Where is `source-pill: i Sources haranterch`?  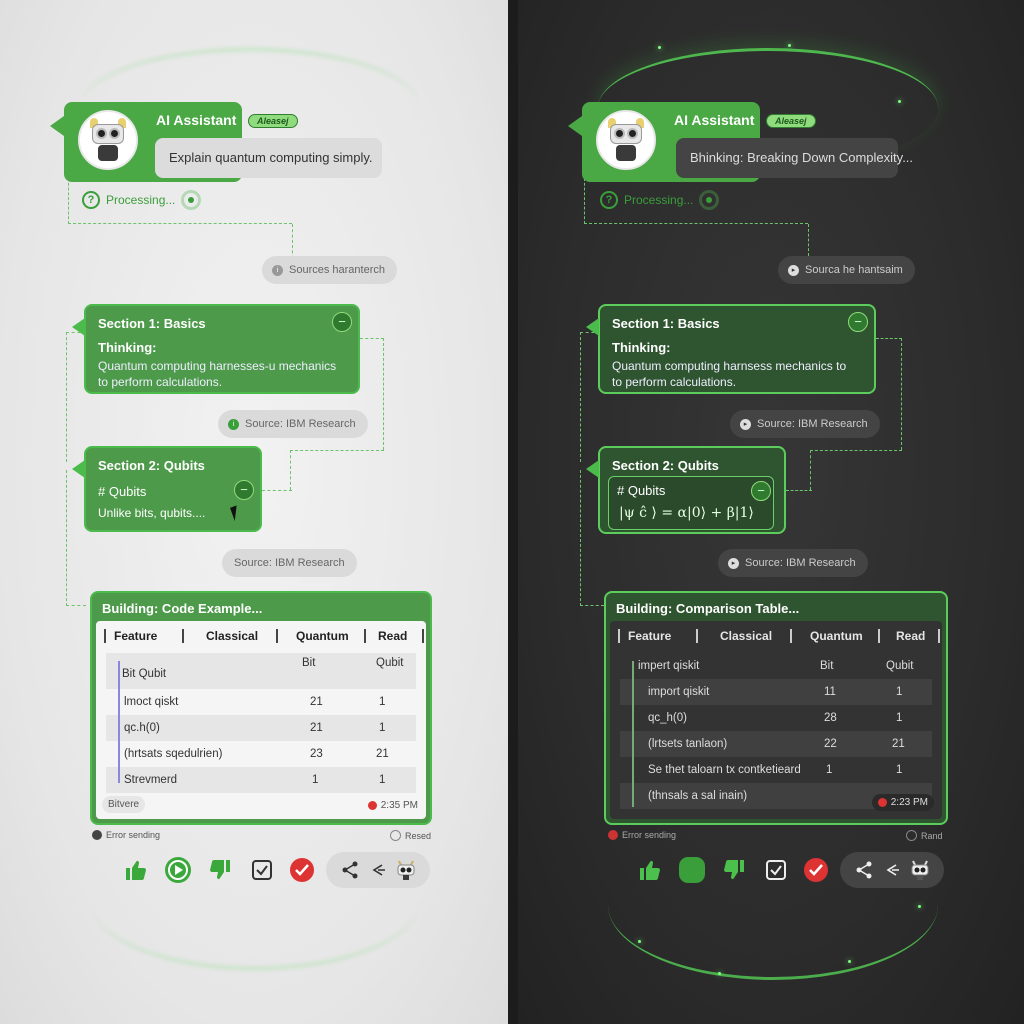 source-pill: i Sources haranterch is located at coordinates (329, 270).